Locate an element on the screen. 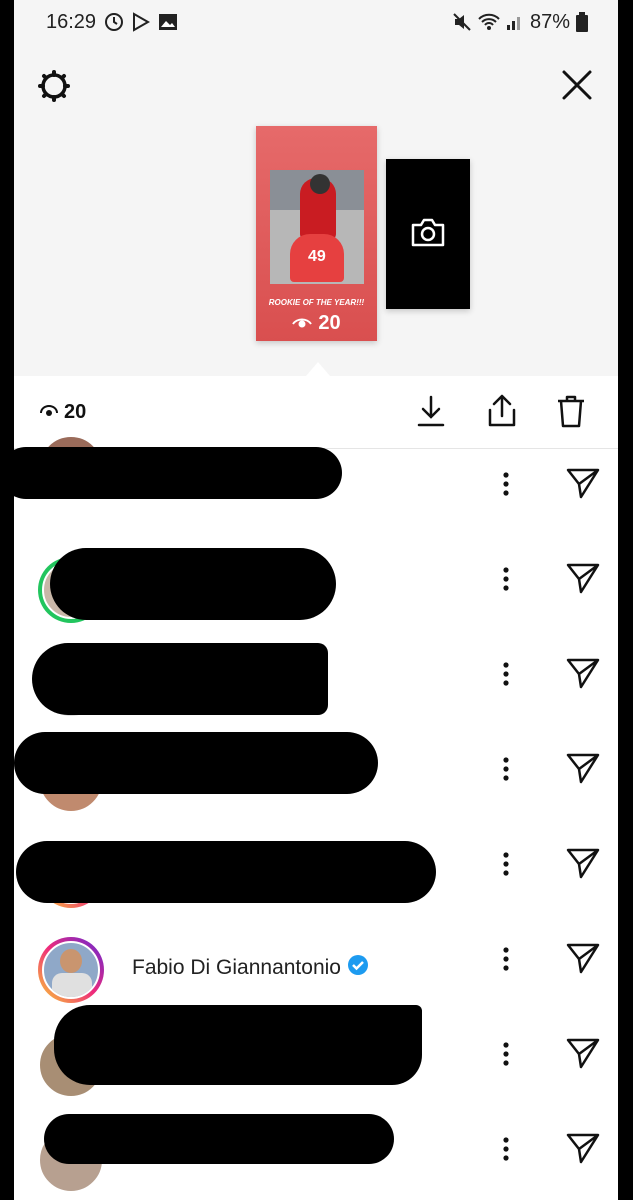 This screenshot has width=633, height=1200. battery-icon is located at coordinates (582, 22).